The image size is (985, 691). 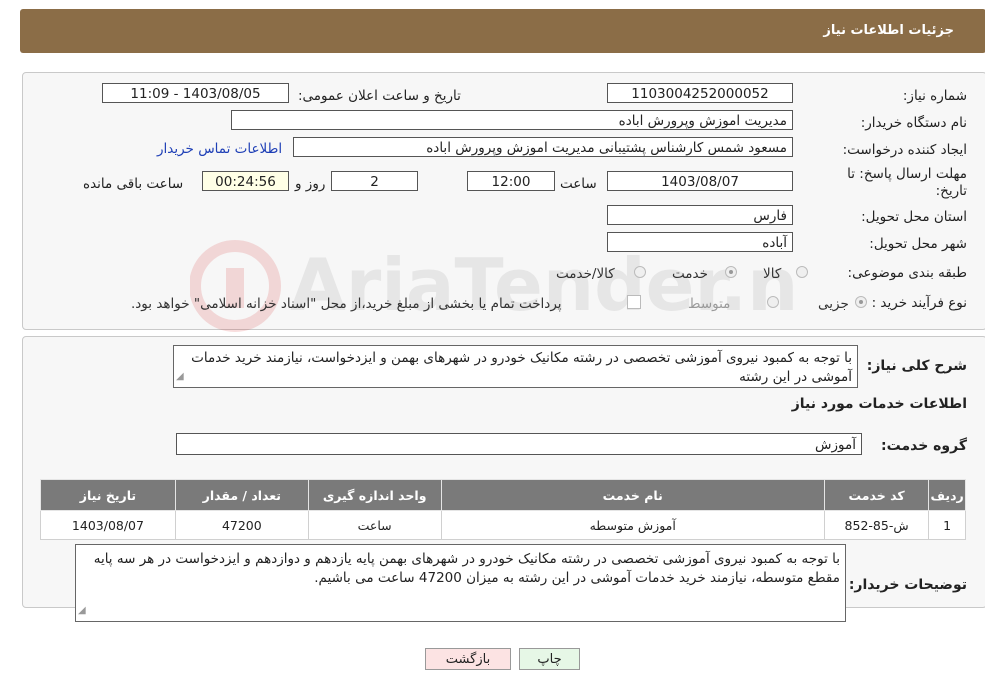 I want to click on services-section-title: اطلاعات خدمات مورد نیاز, so click(x=879, y=404).